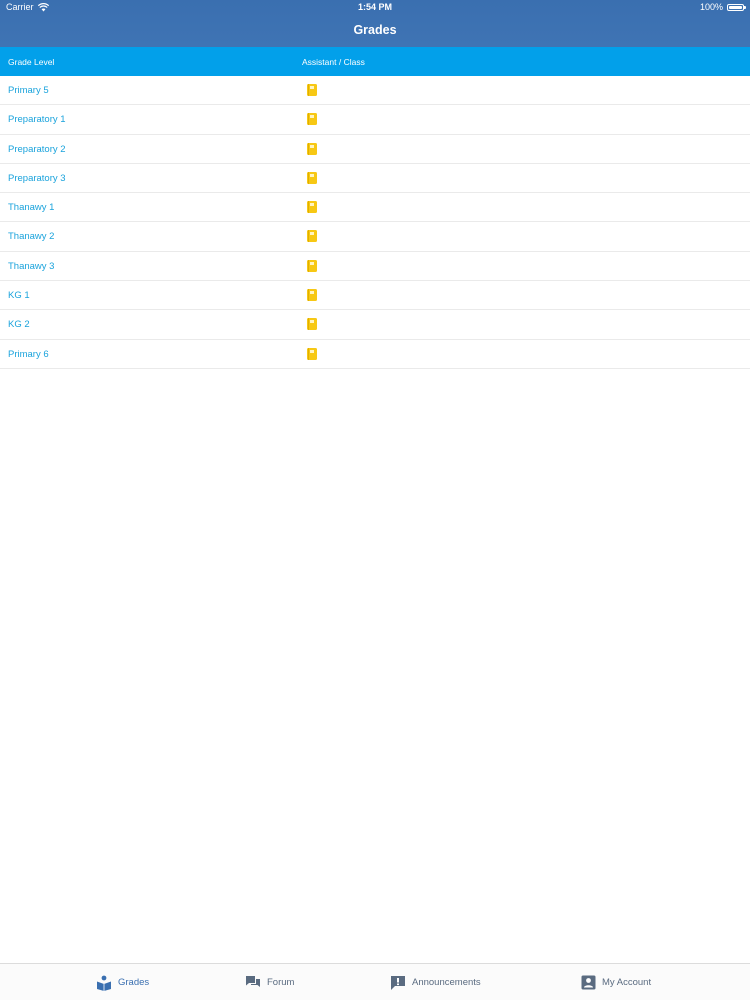  Describe the element at coordinates (134, 982) in the screenshot. I see `tab-grades-label: Grades` at that location.